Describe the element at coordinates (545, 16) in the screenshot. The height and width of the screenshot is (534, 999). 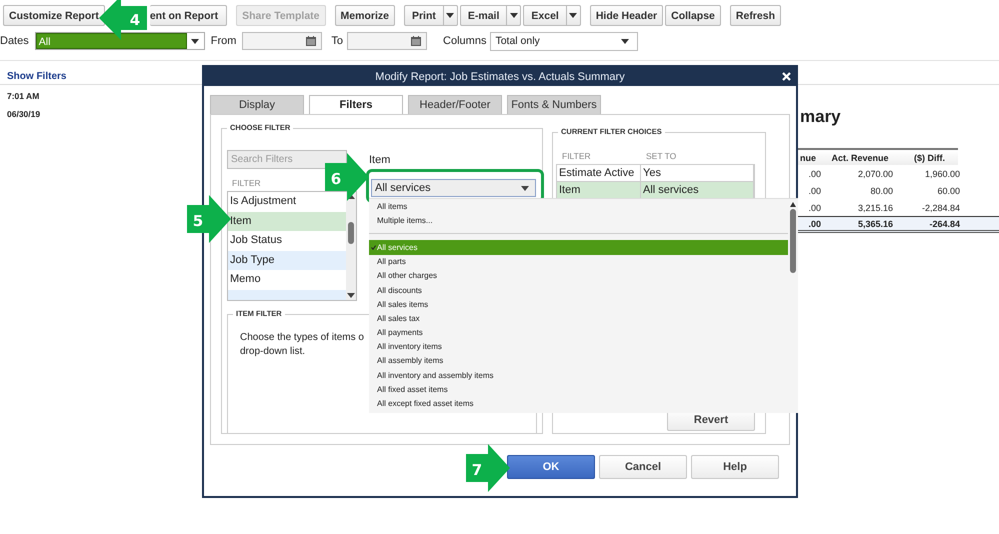
I see `button-label: Excel` at that location.